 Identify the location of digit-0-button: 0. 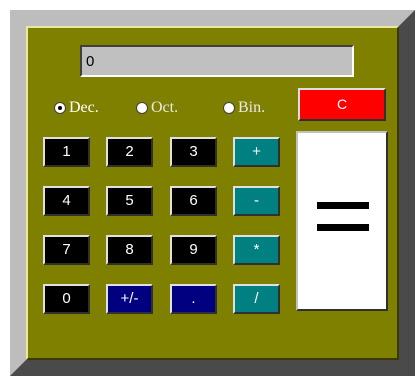
(66, 299).